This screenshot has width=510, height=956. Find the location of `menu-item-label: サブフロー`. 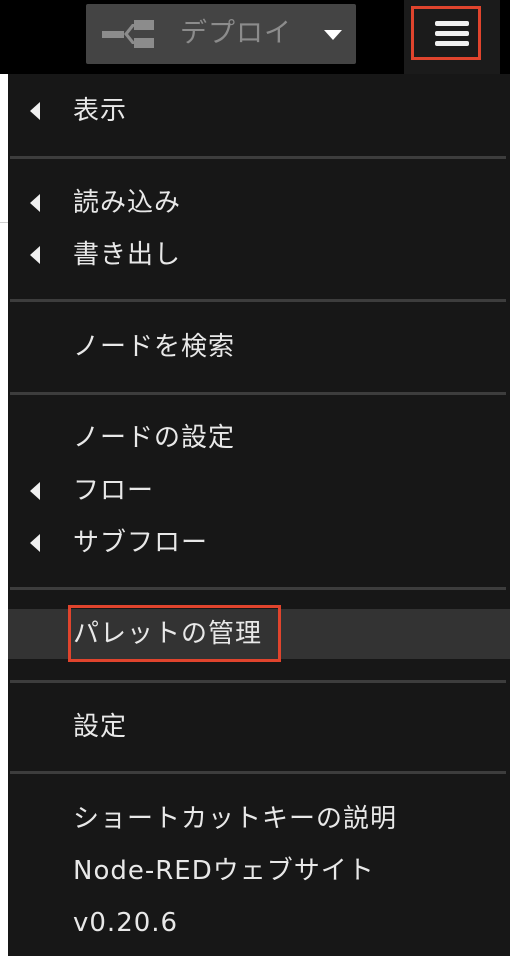

menu-item-label: サブフロー is located at coordinates (141, 543).